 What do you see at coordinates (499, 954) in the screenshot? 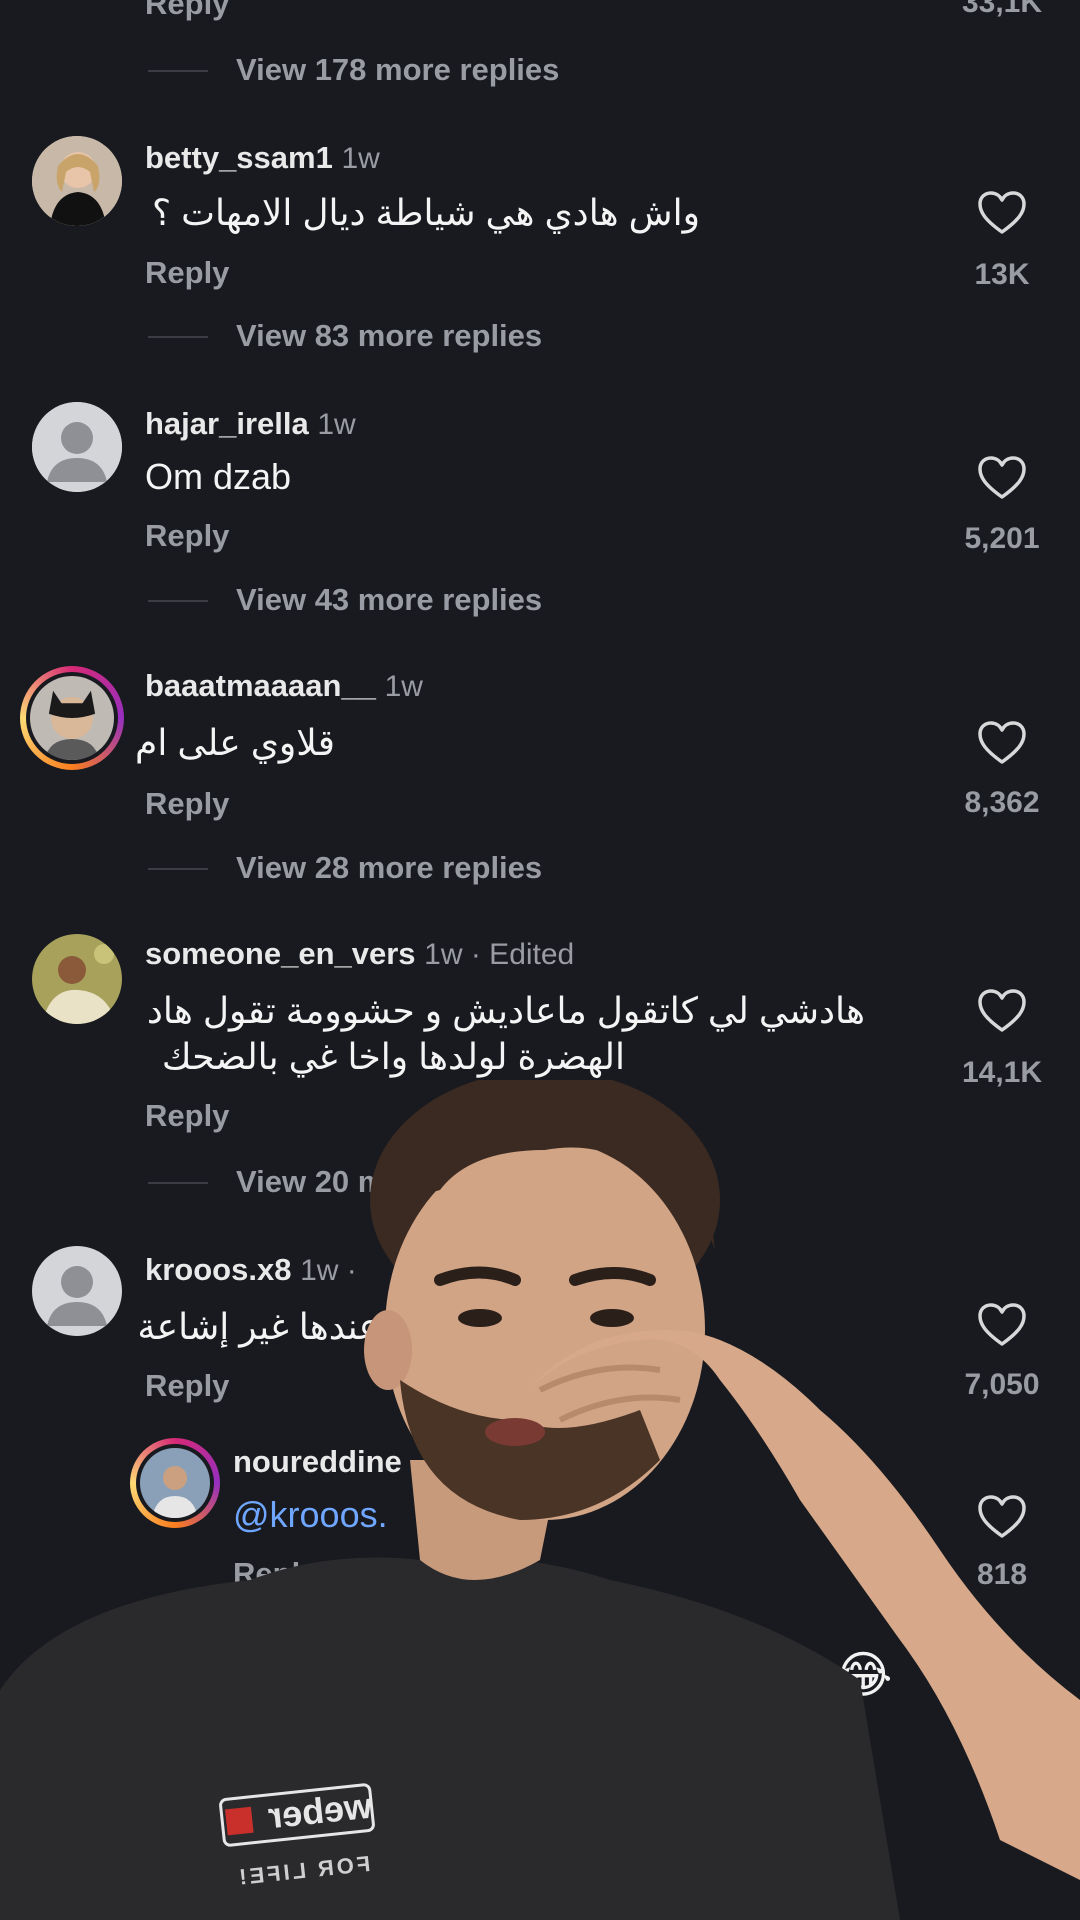
I see `comment-time: 1w · Edited` at bounding box center [499, 954].